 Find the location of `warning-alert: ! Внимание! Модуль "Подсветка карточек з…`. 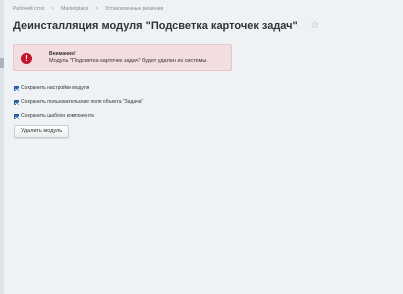

warning-alert: ! Внимание! Модуль "Подсветка карточек з… is located at coordinates (122, 57).